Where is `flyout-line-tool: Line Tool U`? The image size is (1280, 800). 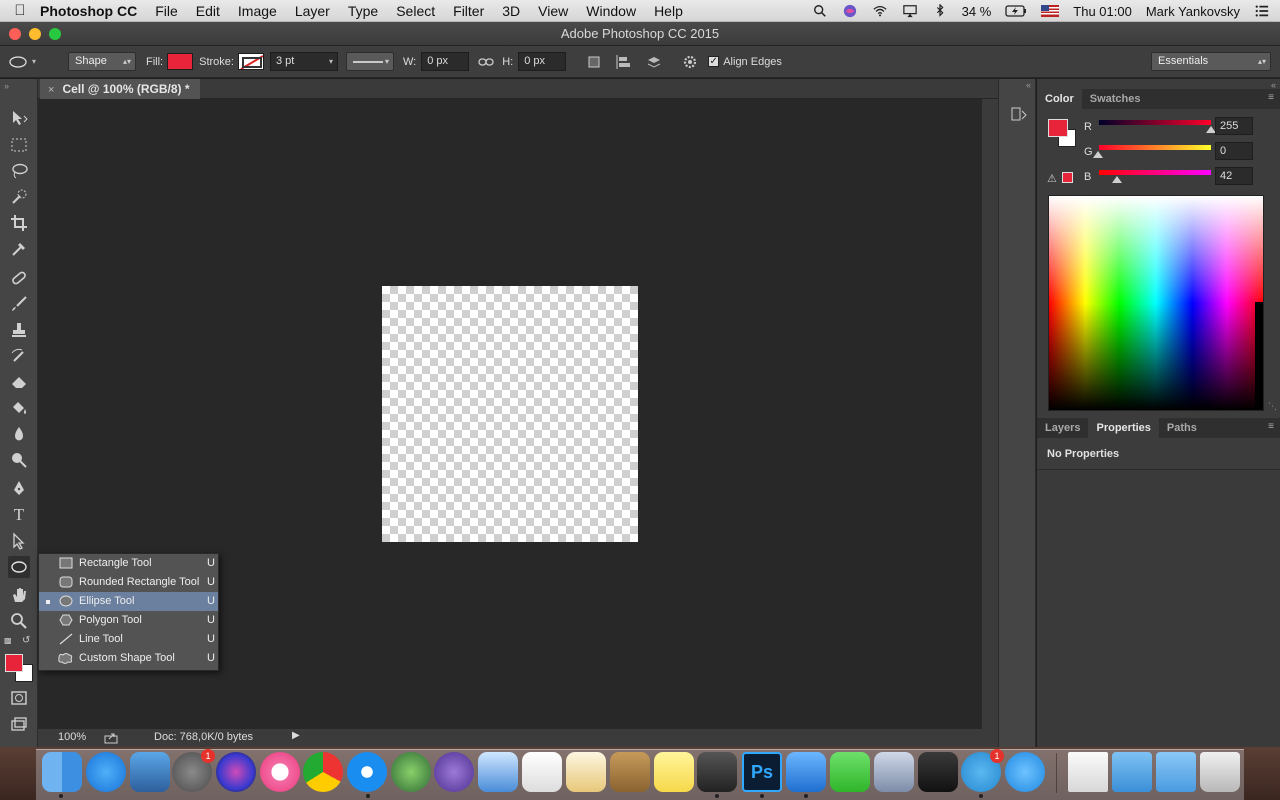 flyout-line-tool: Line Tool U is located at coordinates (128, 639).